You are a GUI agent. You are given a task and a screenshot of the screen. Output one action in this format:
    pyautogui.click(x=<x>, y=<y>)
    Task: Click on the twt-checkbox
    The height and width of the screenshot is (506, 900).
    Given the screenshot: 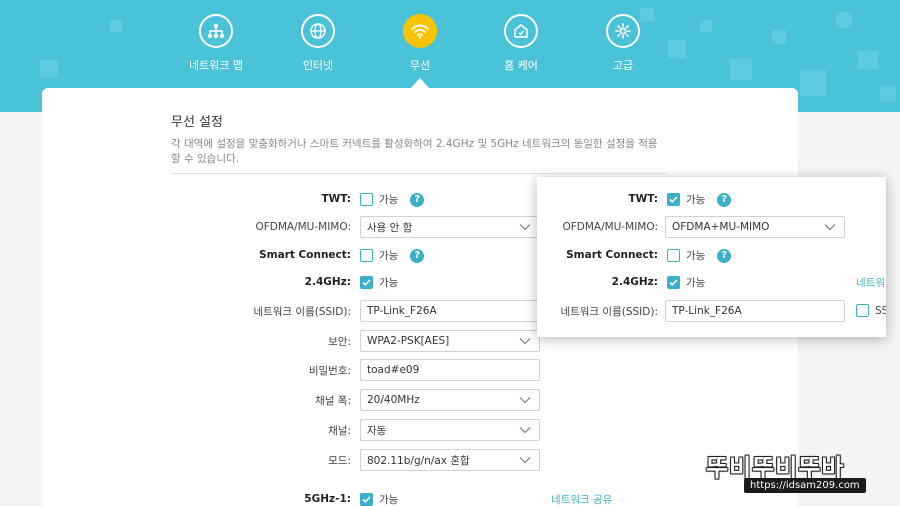 What is the action you would take?
    pyautogui.click(x=366, y=199)
    